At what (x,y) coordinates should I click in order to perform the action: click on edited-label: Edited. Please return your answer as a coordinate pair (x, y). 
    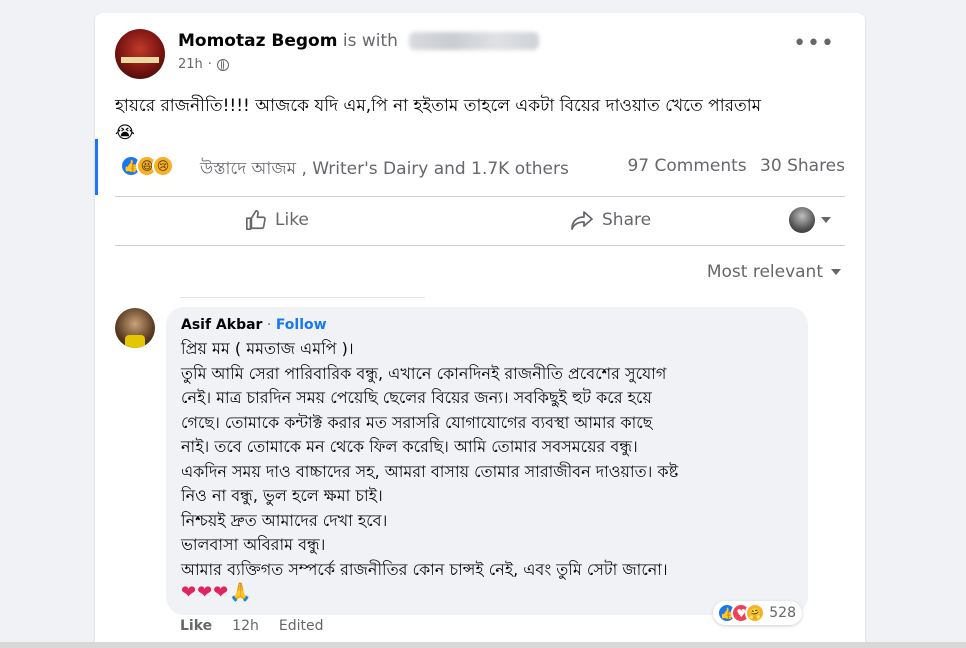
    Looking at the image, I should click on (301, 626).